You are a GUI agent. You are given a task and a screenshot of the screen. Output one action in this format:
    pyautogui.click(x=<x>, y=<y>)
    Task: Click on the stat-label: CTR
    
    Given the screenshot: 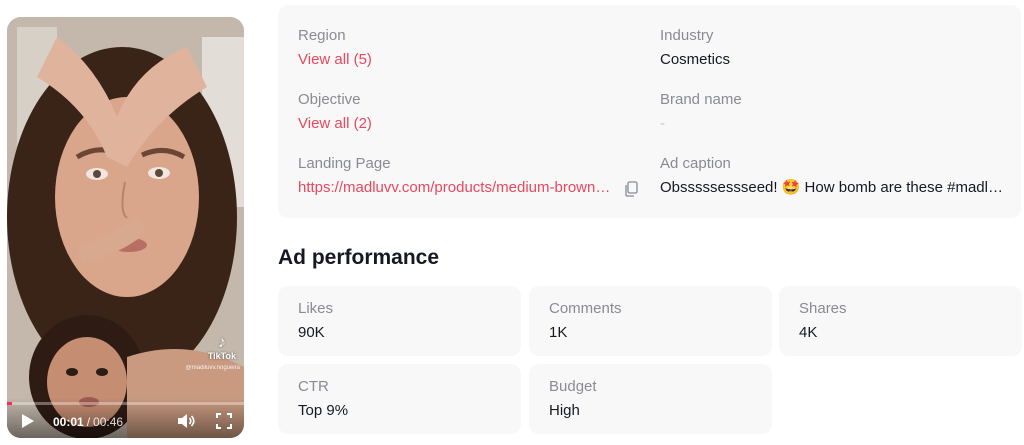 What is the action you would take?
    pyautogui.click(x=313, y=386)
    